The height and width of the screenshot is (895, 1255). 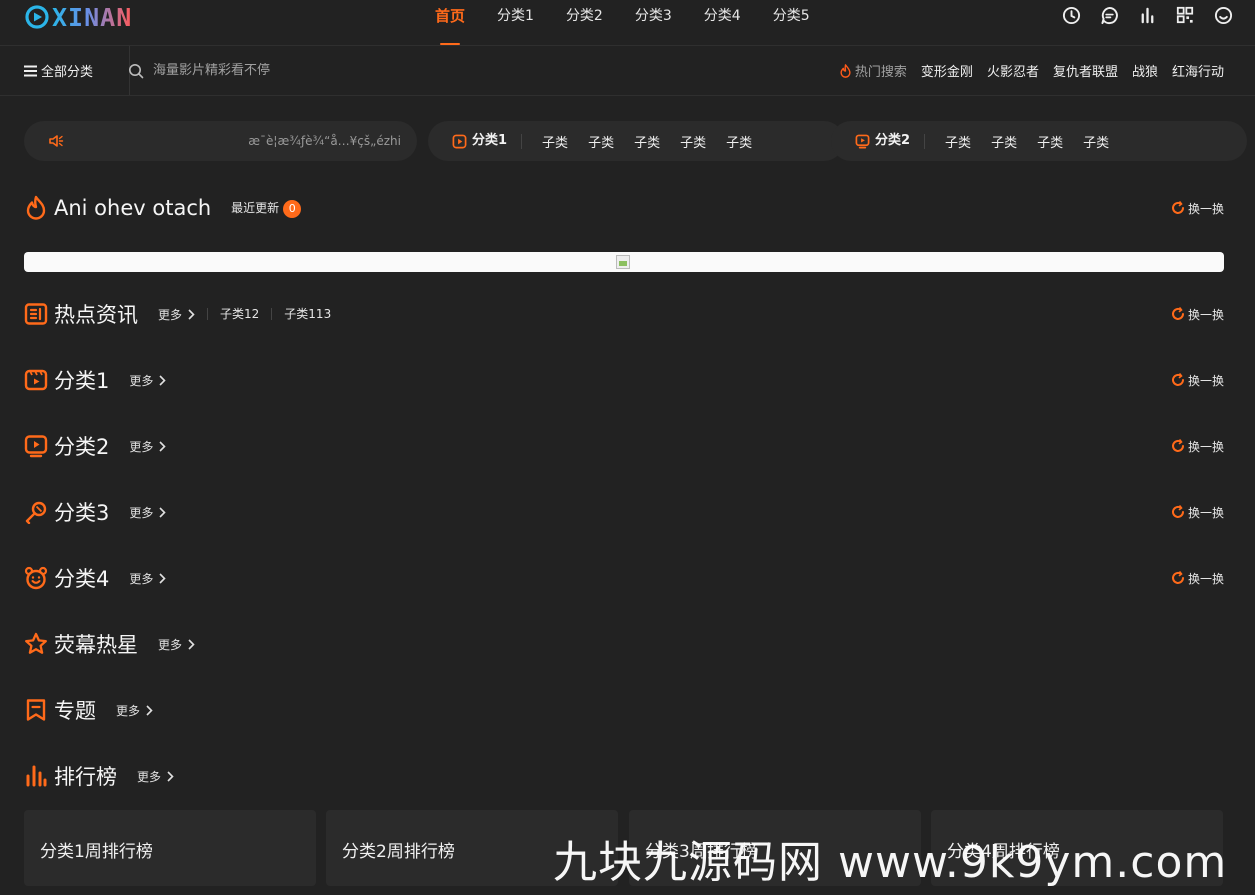 I want to click on ranking-card: 分类1周排行榜, so click(x=170, y=848).